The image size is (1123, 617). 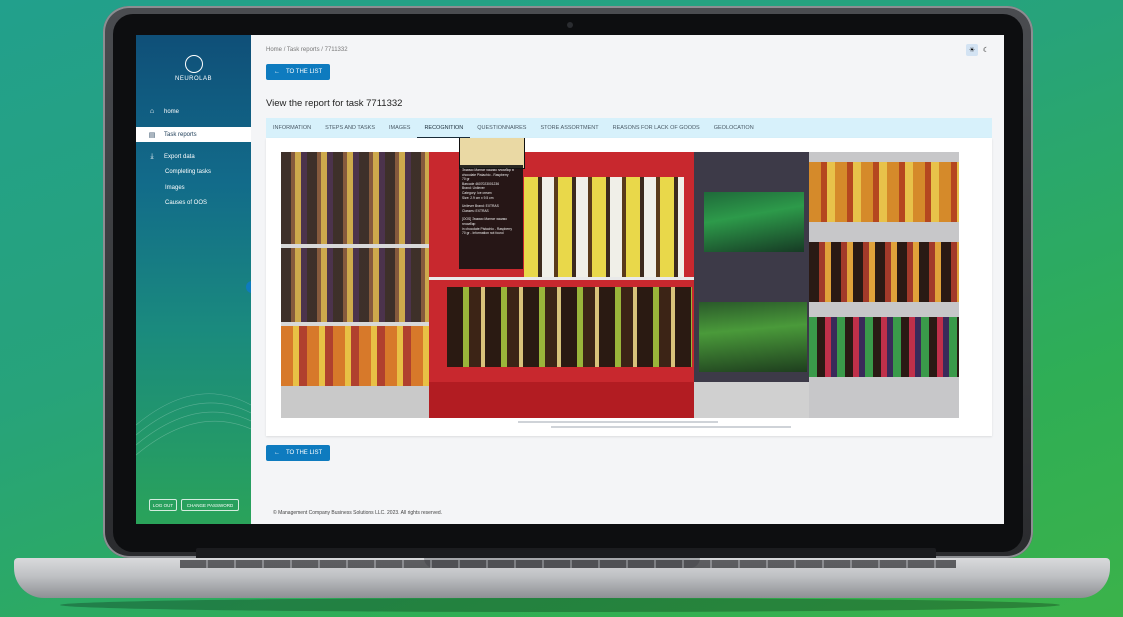 I want to click on moon-icon: ☾, so click(x=986, y=50).